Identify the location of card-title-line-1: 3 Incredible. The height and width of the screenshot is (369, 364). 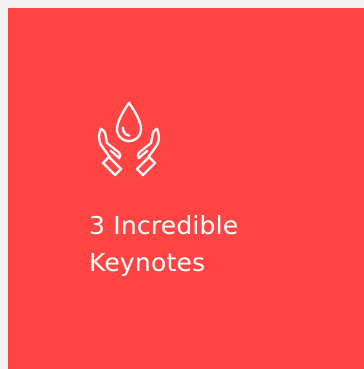
(164, 225).